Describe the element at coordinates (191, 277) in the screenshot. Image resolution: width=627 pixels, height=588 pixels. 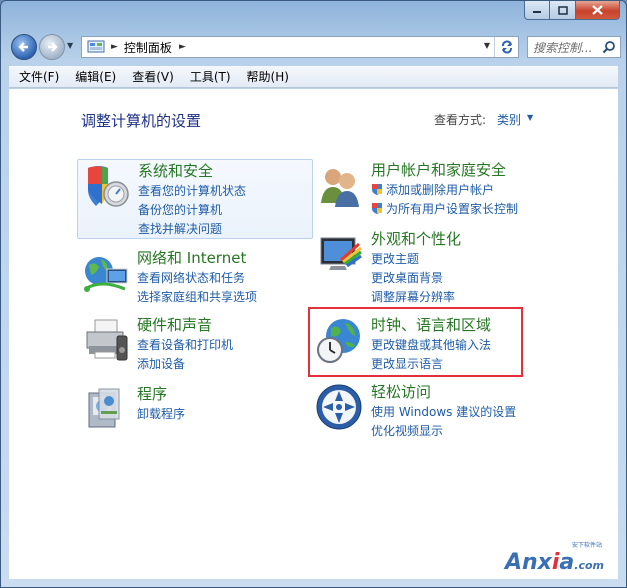
I see `link-view-network-status: 查看网络状态和任务` at that location.